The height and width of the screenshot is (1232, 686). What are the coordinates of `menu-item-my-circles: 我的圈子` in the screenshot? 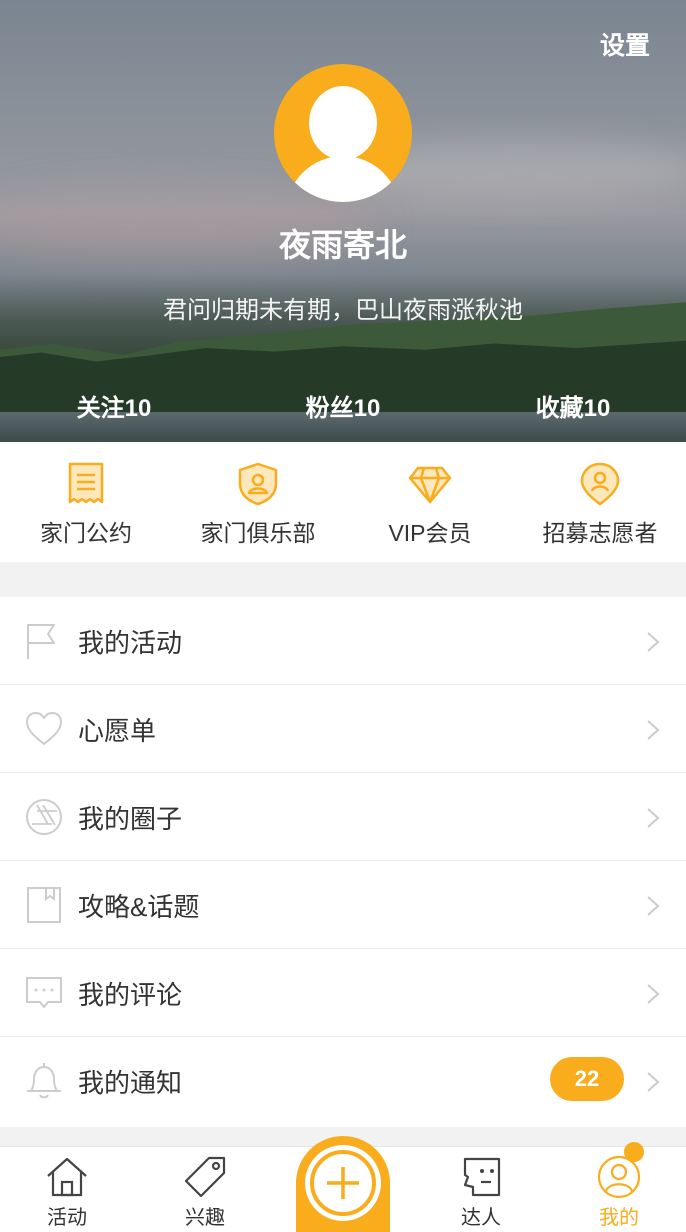 It's located at (343, 817).